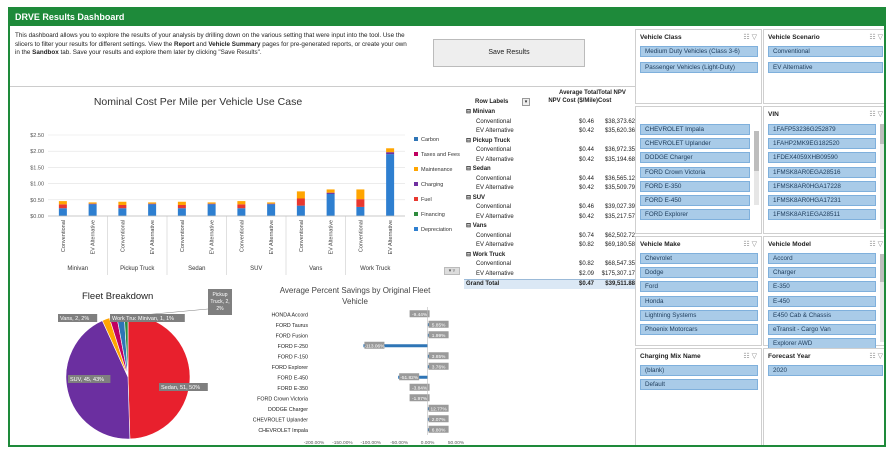  I want to click on charging-mix-slicer: Charging Mix Name ☷ ▽ (blank) Default, so click(698, 396).